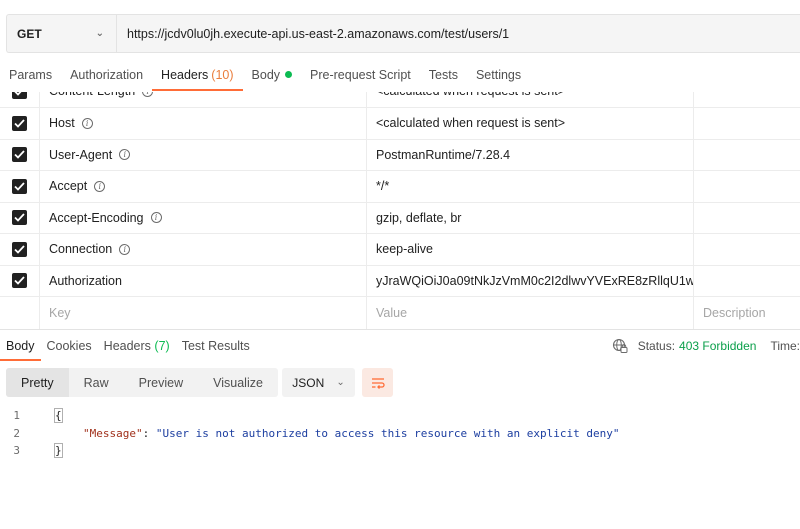 The image size is (800, 529). What do you see at coordinates (530, 249) in the screenshot?
I see `header-value: keep-alive` at bounding box center [530, 249].